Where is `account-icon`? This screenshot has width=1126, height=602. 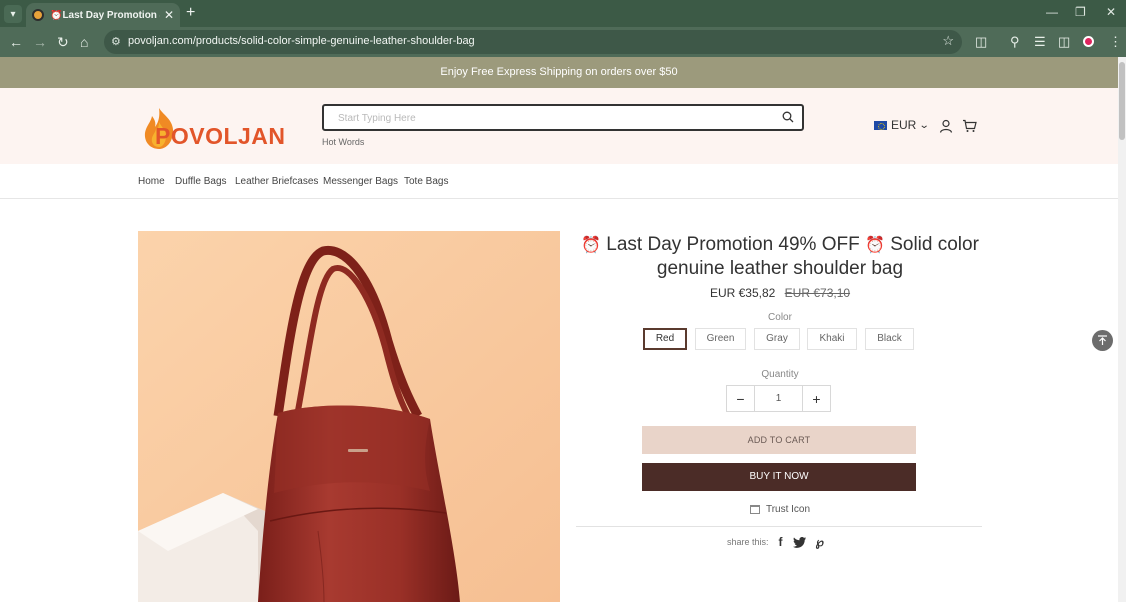 account-icon is located at coordinates (946, 126).